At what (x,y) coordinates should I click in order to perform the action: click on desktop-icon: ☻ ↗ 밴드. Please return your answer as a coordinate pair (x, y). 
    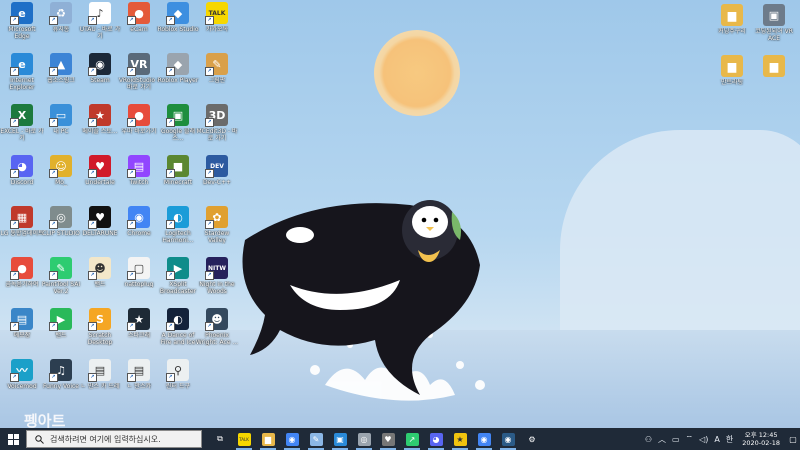
    Looking at the image, I should click on (100, 272).